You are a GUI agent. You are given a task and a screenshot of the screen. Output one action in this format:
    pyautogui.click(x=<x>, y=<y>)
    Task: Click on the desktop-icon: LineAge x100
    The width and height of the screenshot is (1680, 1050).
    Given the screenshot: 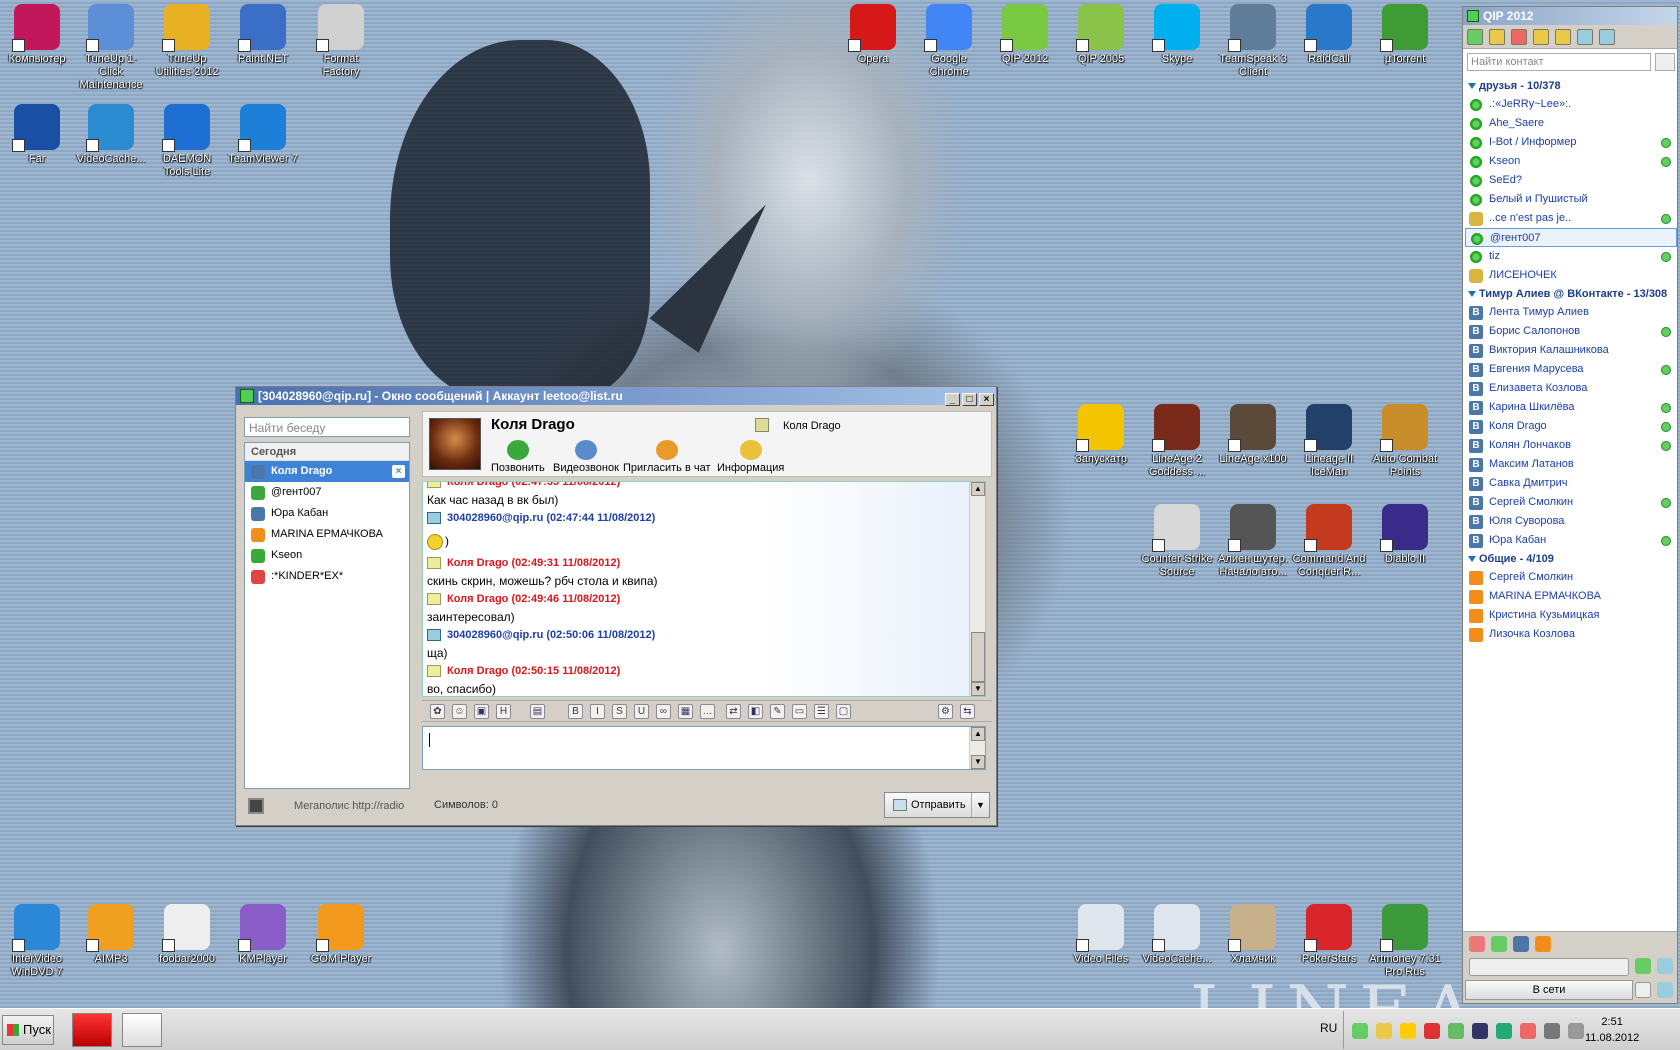 What is the action you would take?
    pyautogui.click(x=1253, y=435)
    